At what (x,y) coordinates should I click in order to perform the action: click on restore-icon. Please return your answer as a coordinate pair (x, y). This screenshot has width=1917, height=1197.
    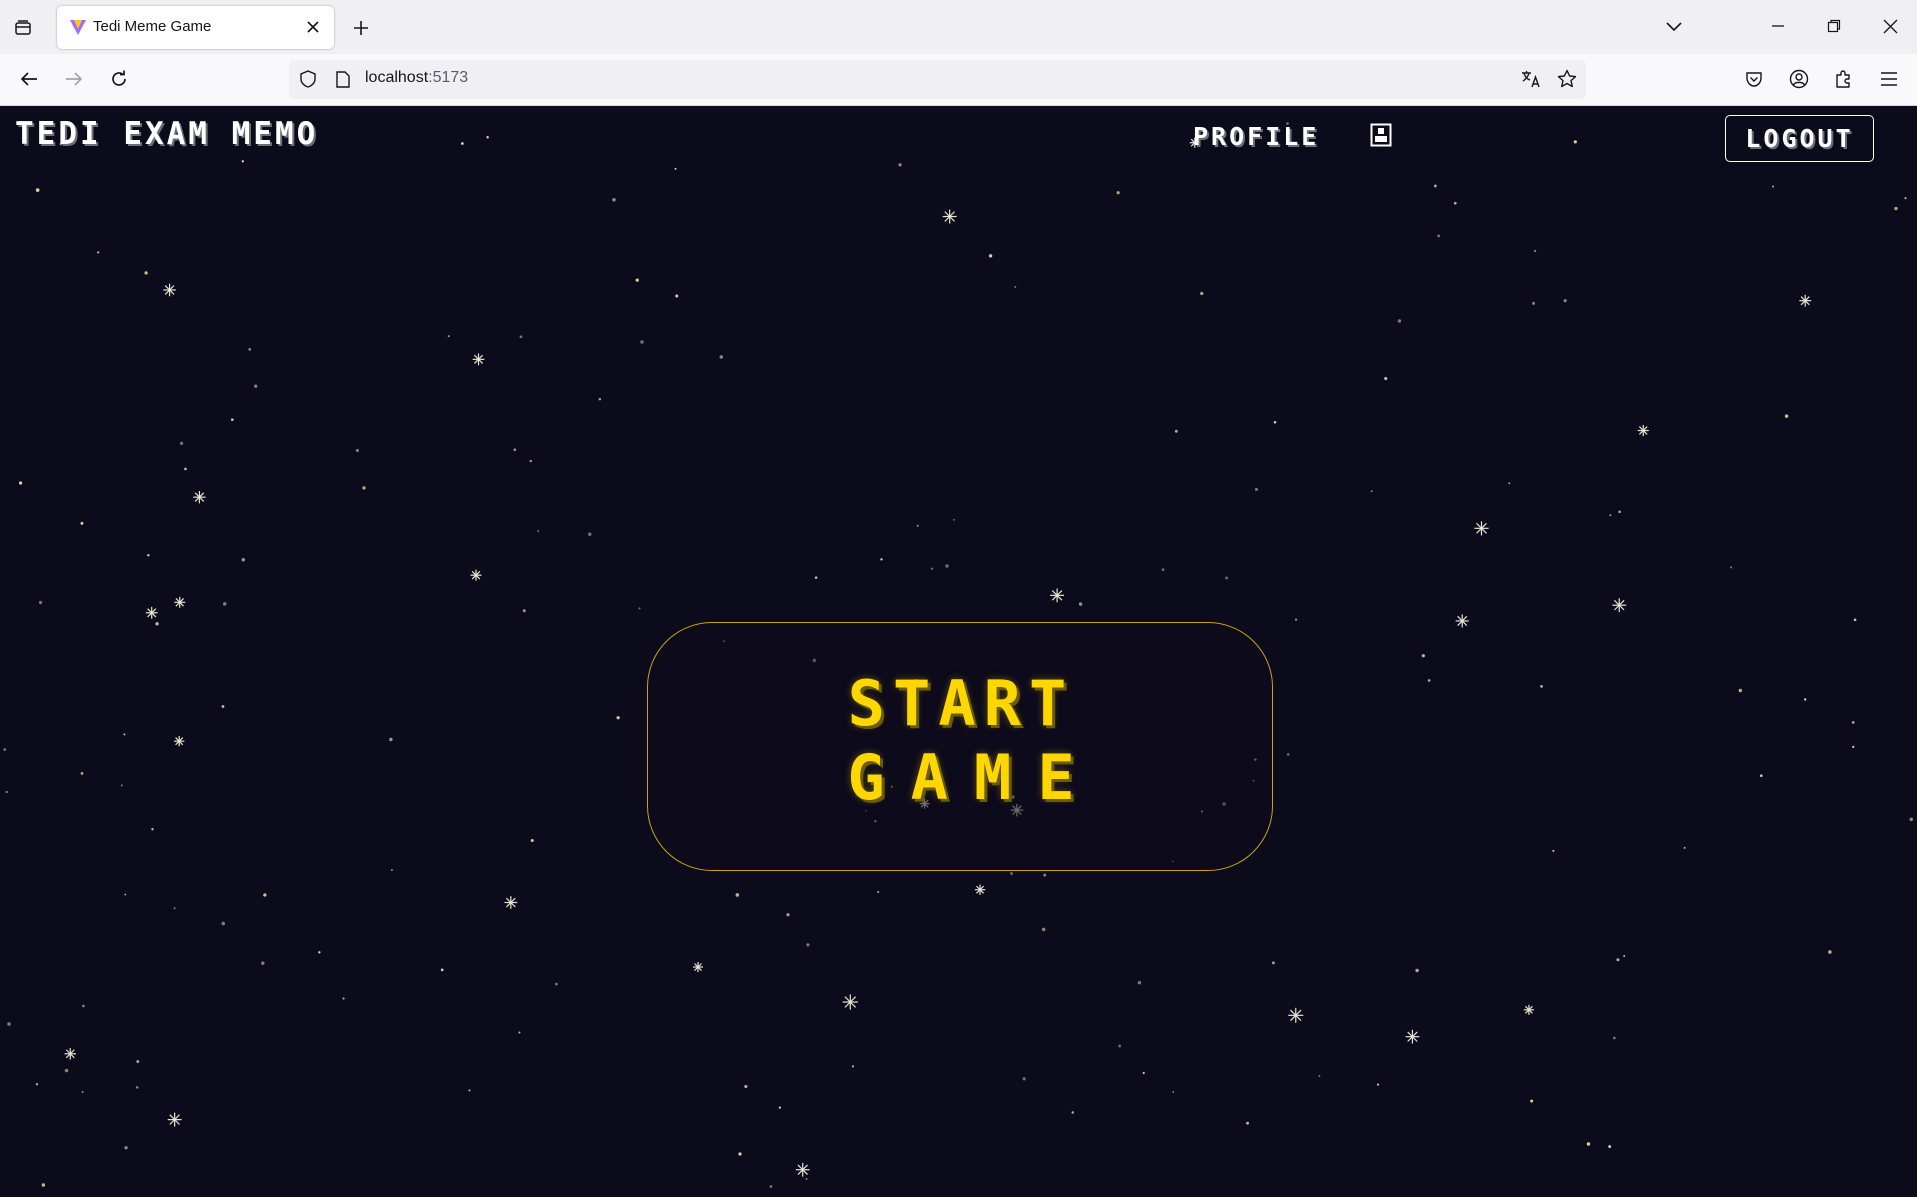
    Looking at the image, I should click on (1834, 26).